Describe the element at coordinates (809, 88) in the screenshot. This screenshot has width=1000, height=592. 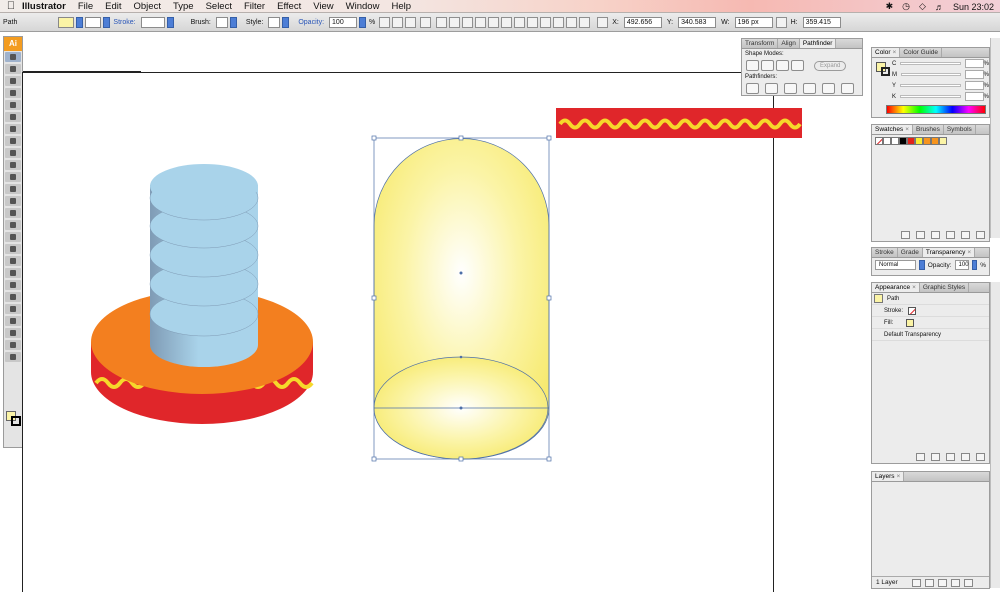
I see `crop-button` at that location.